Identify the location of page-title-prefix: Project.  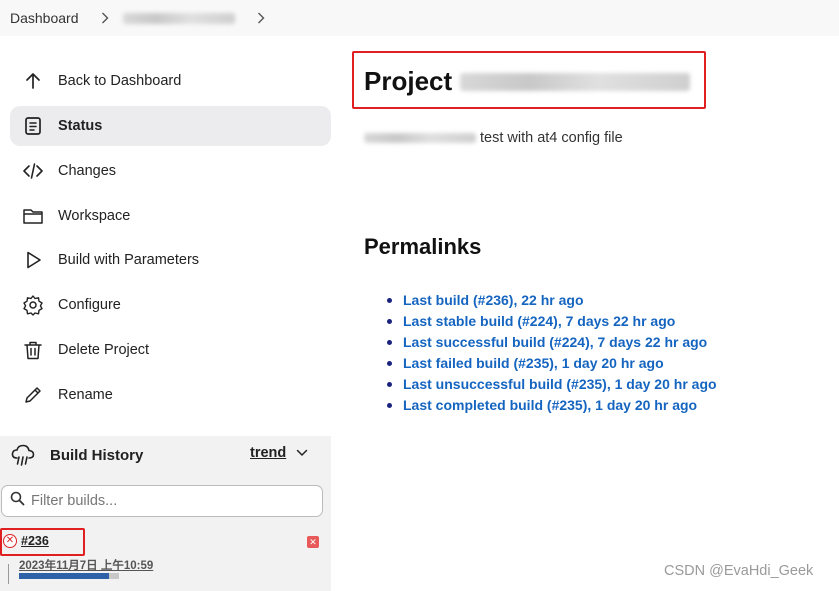
(408, 81).